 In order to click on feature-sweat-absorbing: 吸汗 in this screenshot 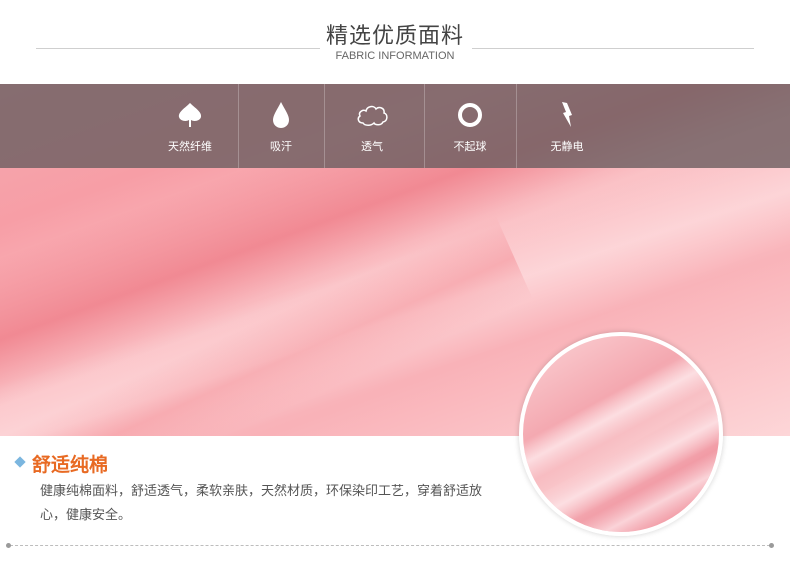, I will do `click(281, 126)`.